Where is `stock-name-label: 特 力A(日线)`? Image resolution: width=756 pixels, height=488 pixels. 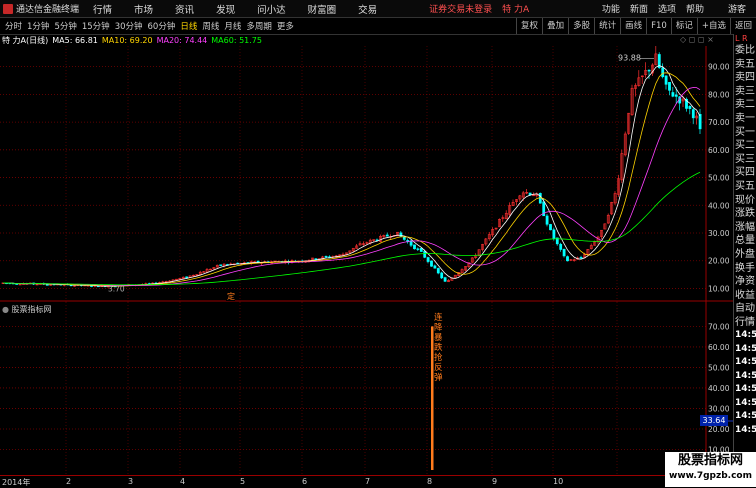 stock-name-label: 特 力A(日线) is located at coordinates (25, 40).